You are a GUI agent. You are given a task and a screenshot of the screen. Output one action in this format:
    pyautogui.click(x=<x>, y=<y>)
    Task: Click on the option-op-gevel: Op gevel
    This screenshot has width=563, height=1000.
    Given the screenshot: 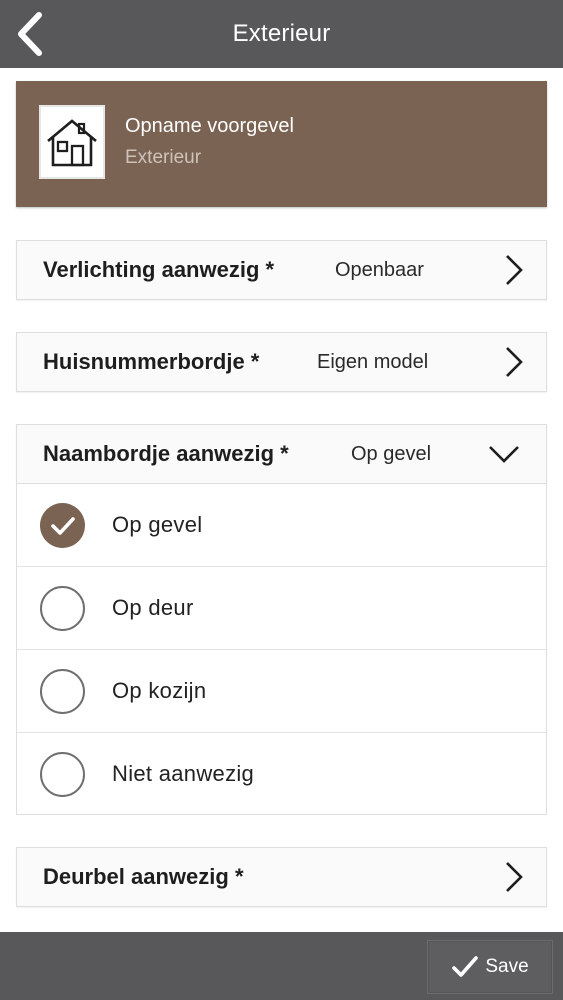 What is the action you would take?
    pyautogui.click(x=281, y=524)
    